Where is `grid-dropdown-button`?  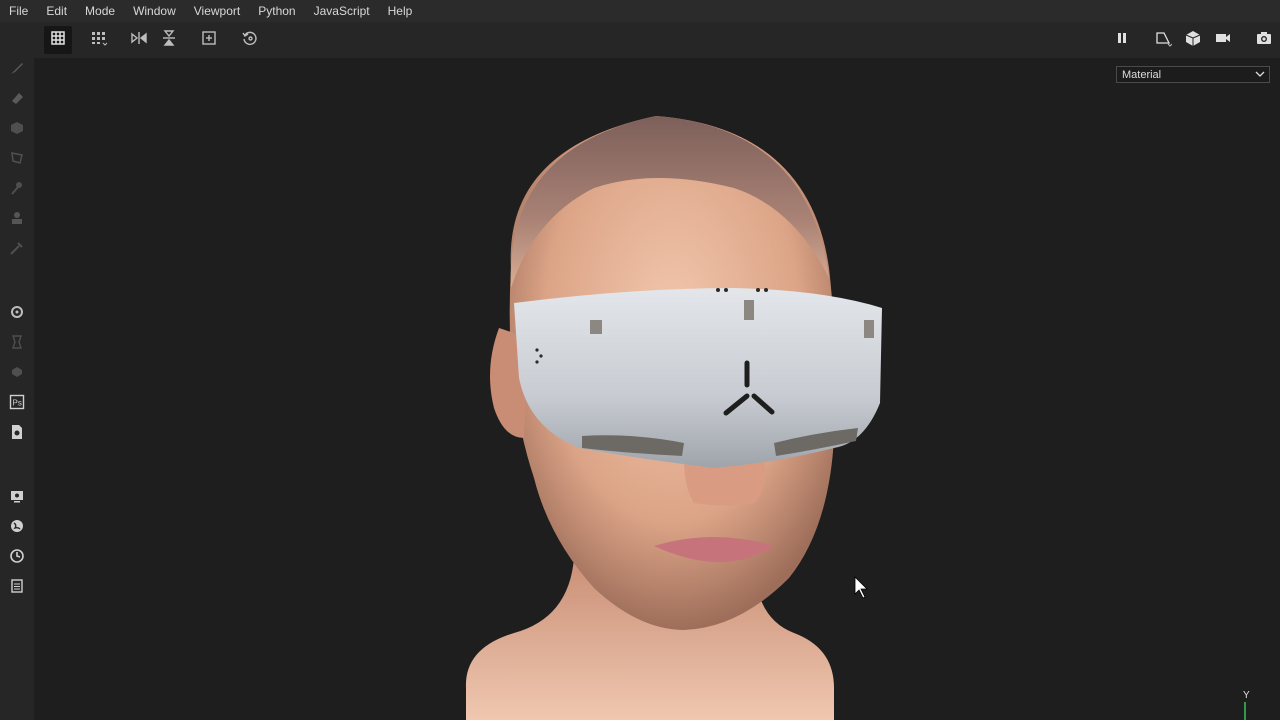
grid-dropdown-button is located at coordinates (99, 40).